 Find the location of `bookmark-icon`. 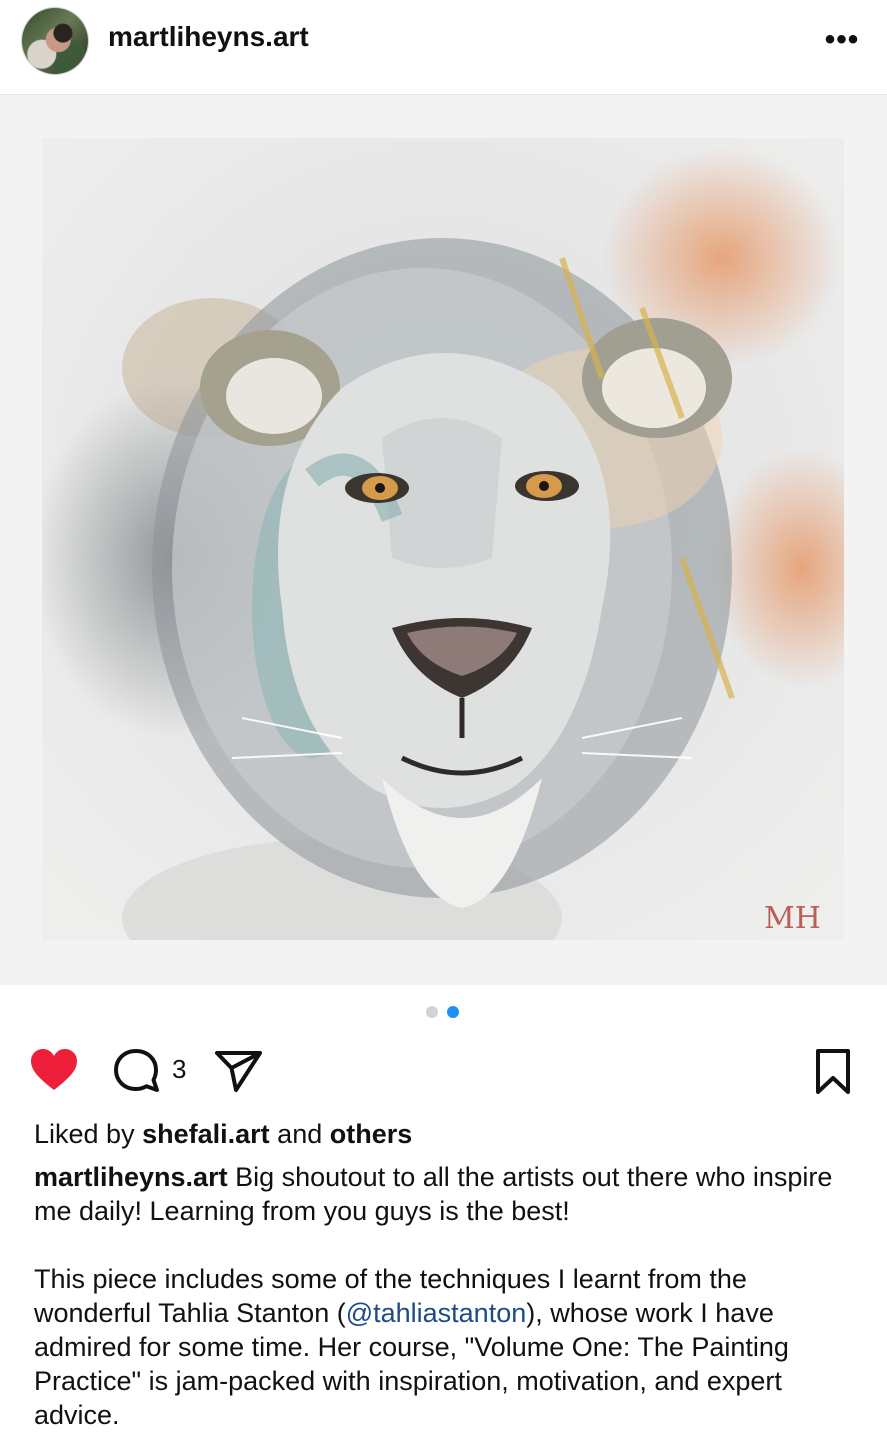

bookmark-icon is located at coordinates (833, 1071).